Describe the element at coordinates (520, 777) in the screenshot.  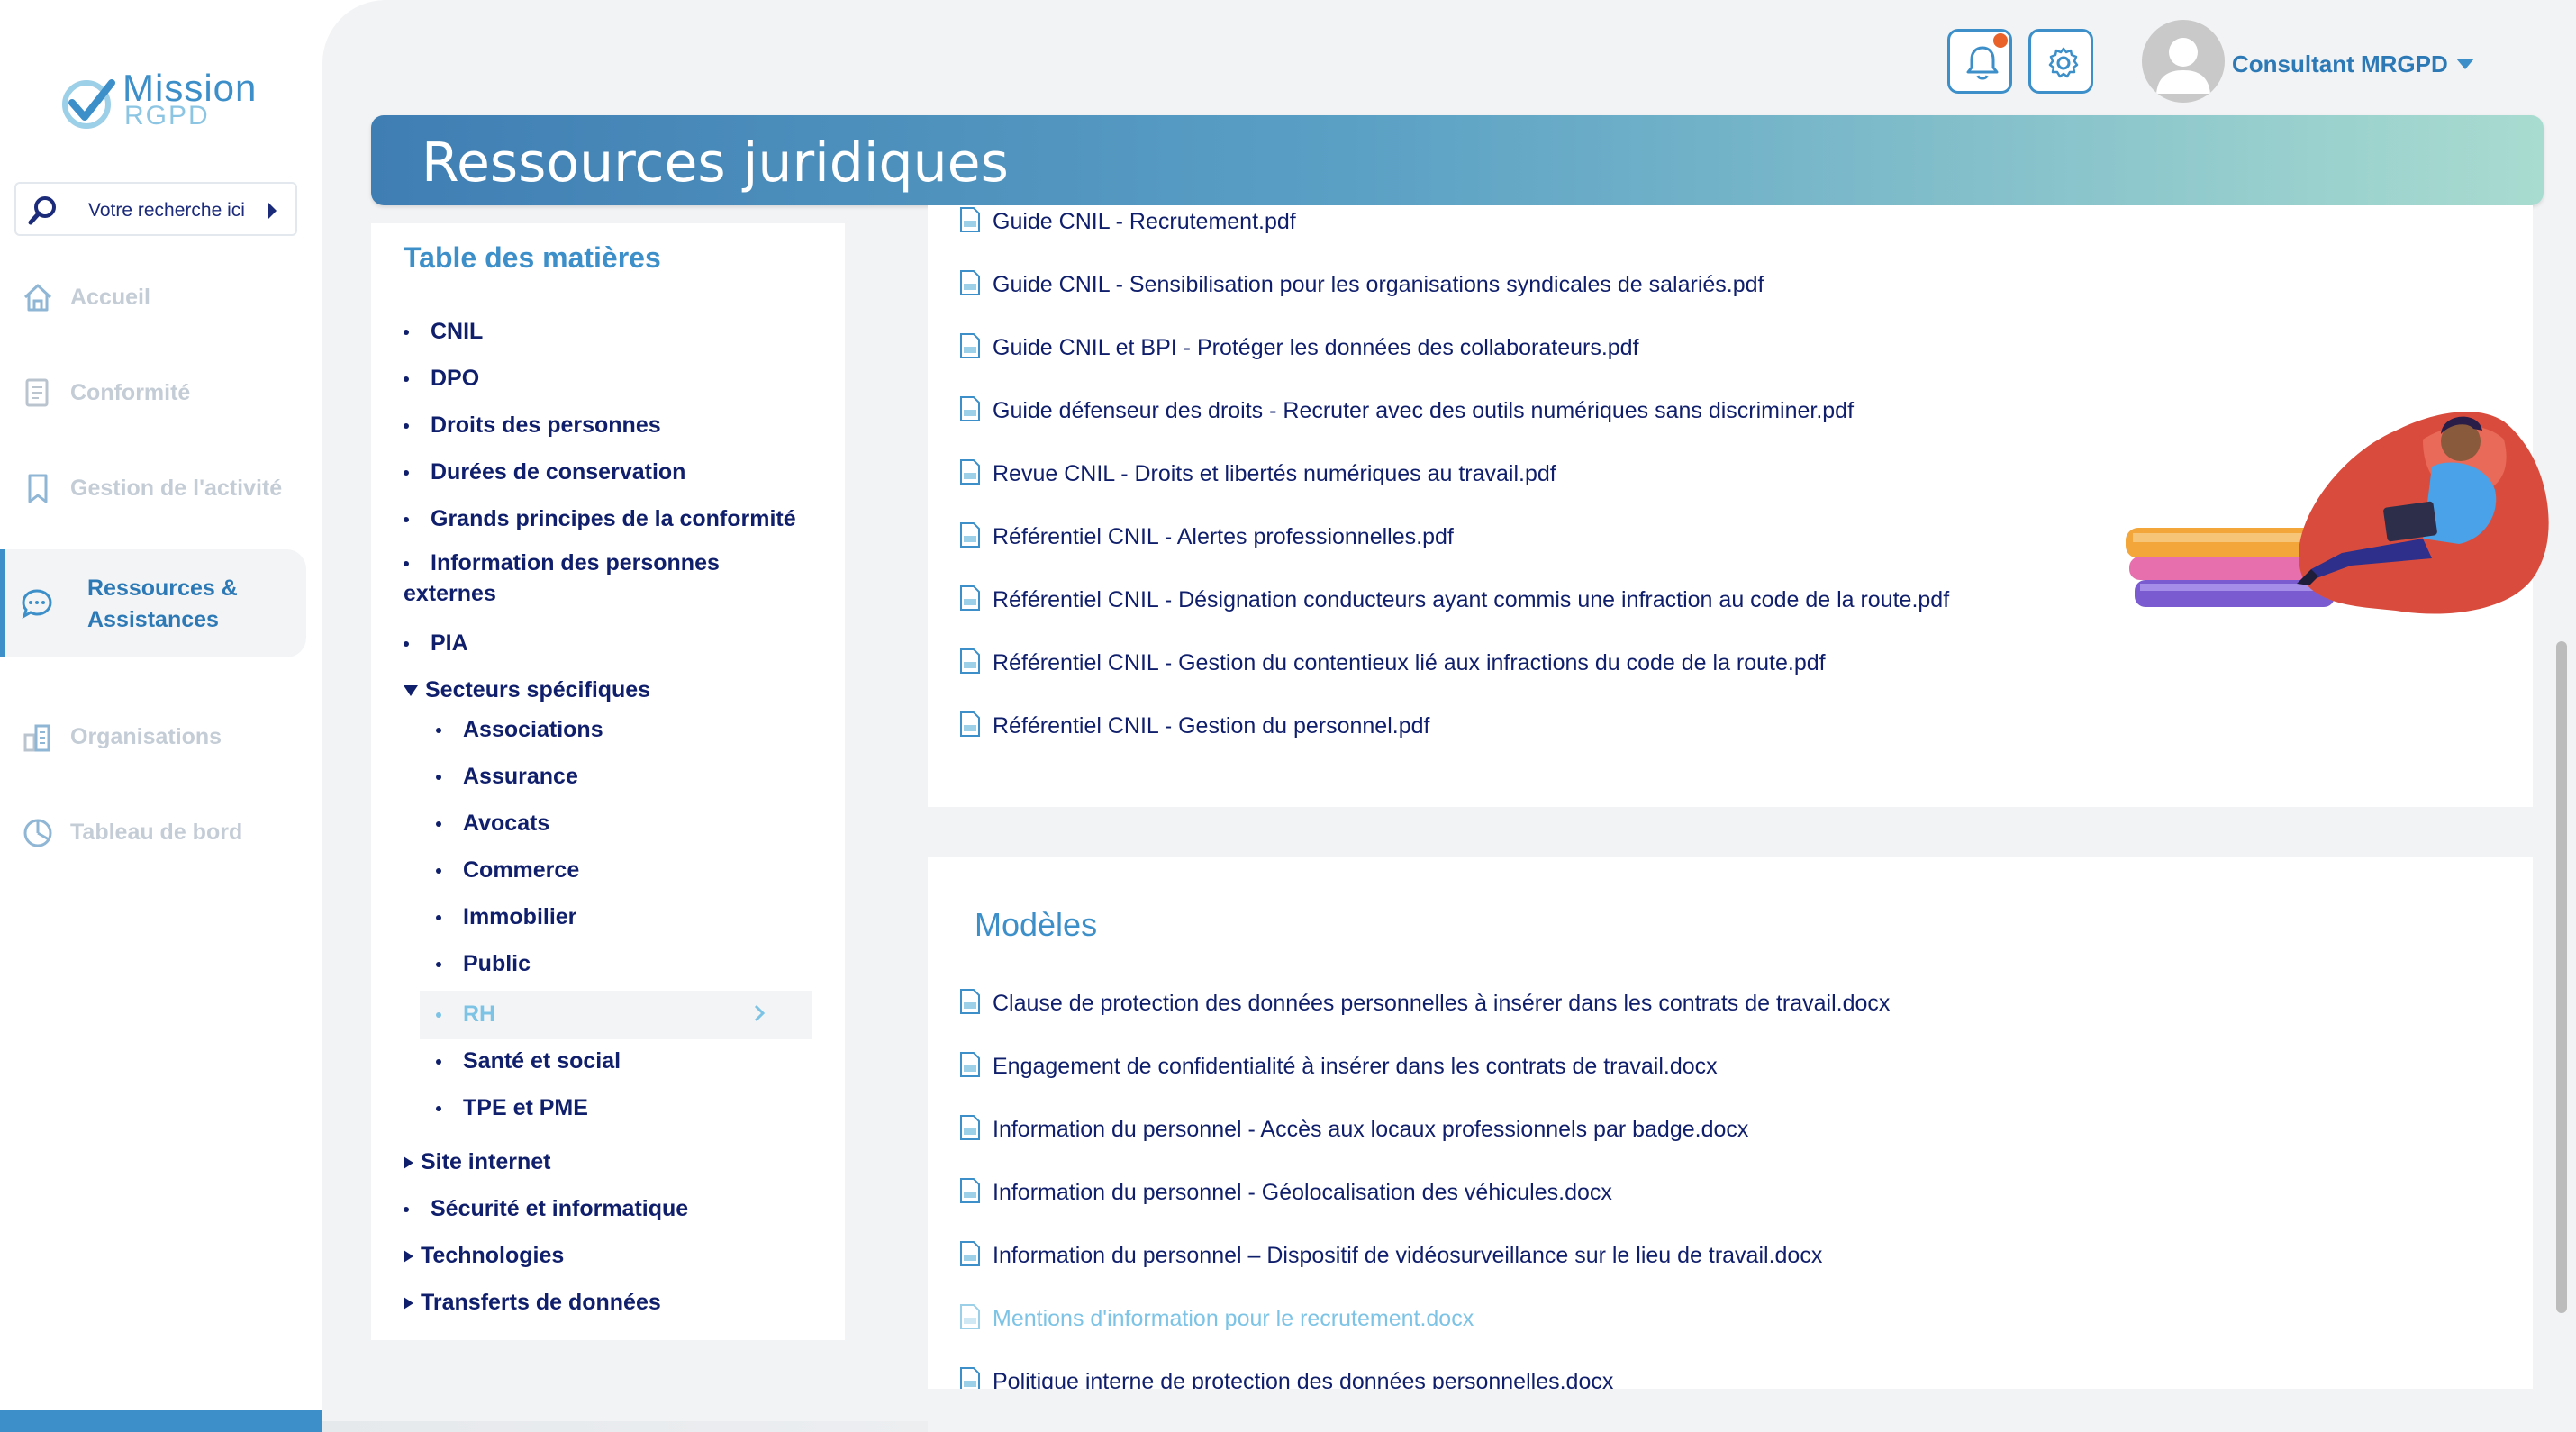
I see `toc-item-label: Assurance` at that location.